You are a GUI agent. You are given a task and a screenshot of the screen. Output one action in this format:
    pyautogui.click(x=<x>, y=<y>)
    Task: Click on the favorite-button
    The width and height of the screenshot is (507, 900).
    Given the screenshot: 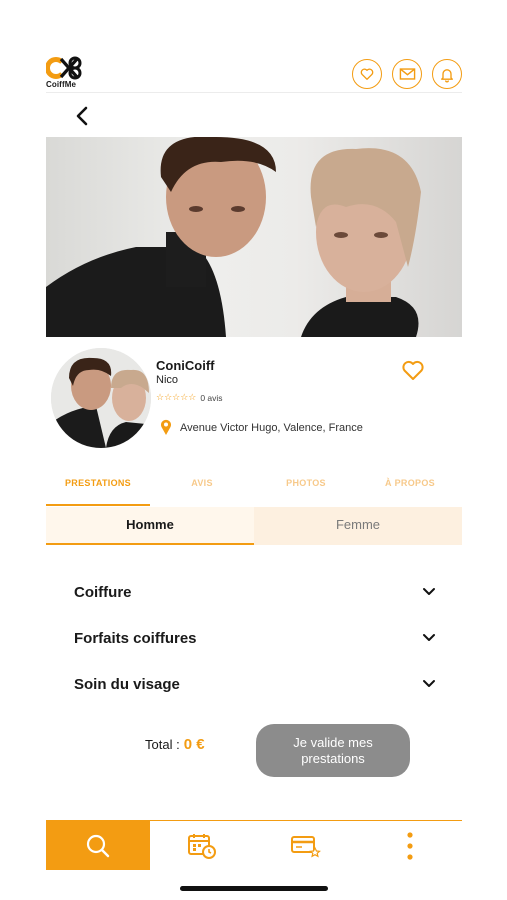 What is the action you would take?
    pyautogui.click(x=413, y=371)
    